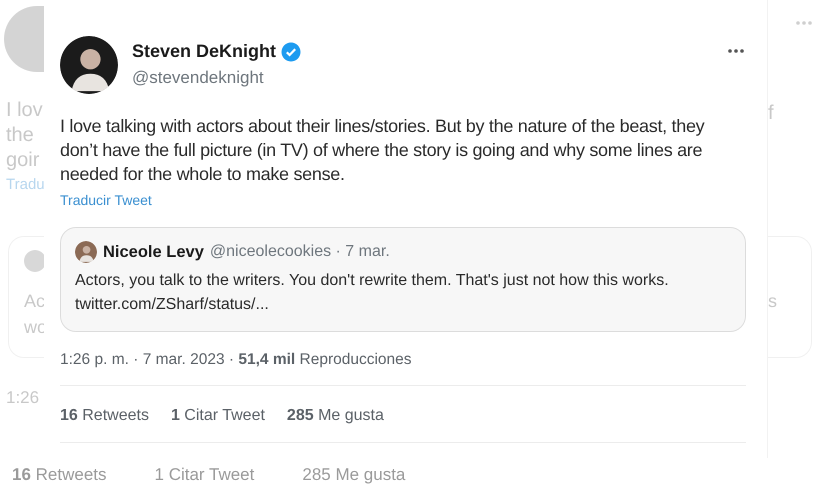 The height and width of the screenshot is (495, 825). I want to click on quoted-author-handle: @niceolecookies · 7 mar., so click(300, 252).